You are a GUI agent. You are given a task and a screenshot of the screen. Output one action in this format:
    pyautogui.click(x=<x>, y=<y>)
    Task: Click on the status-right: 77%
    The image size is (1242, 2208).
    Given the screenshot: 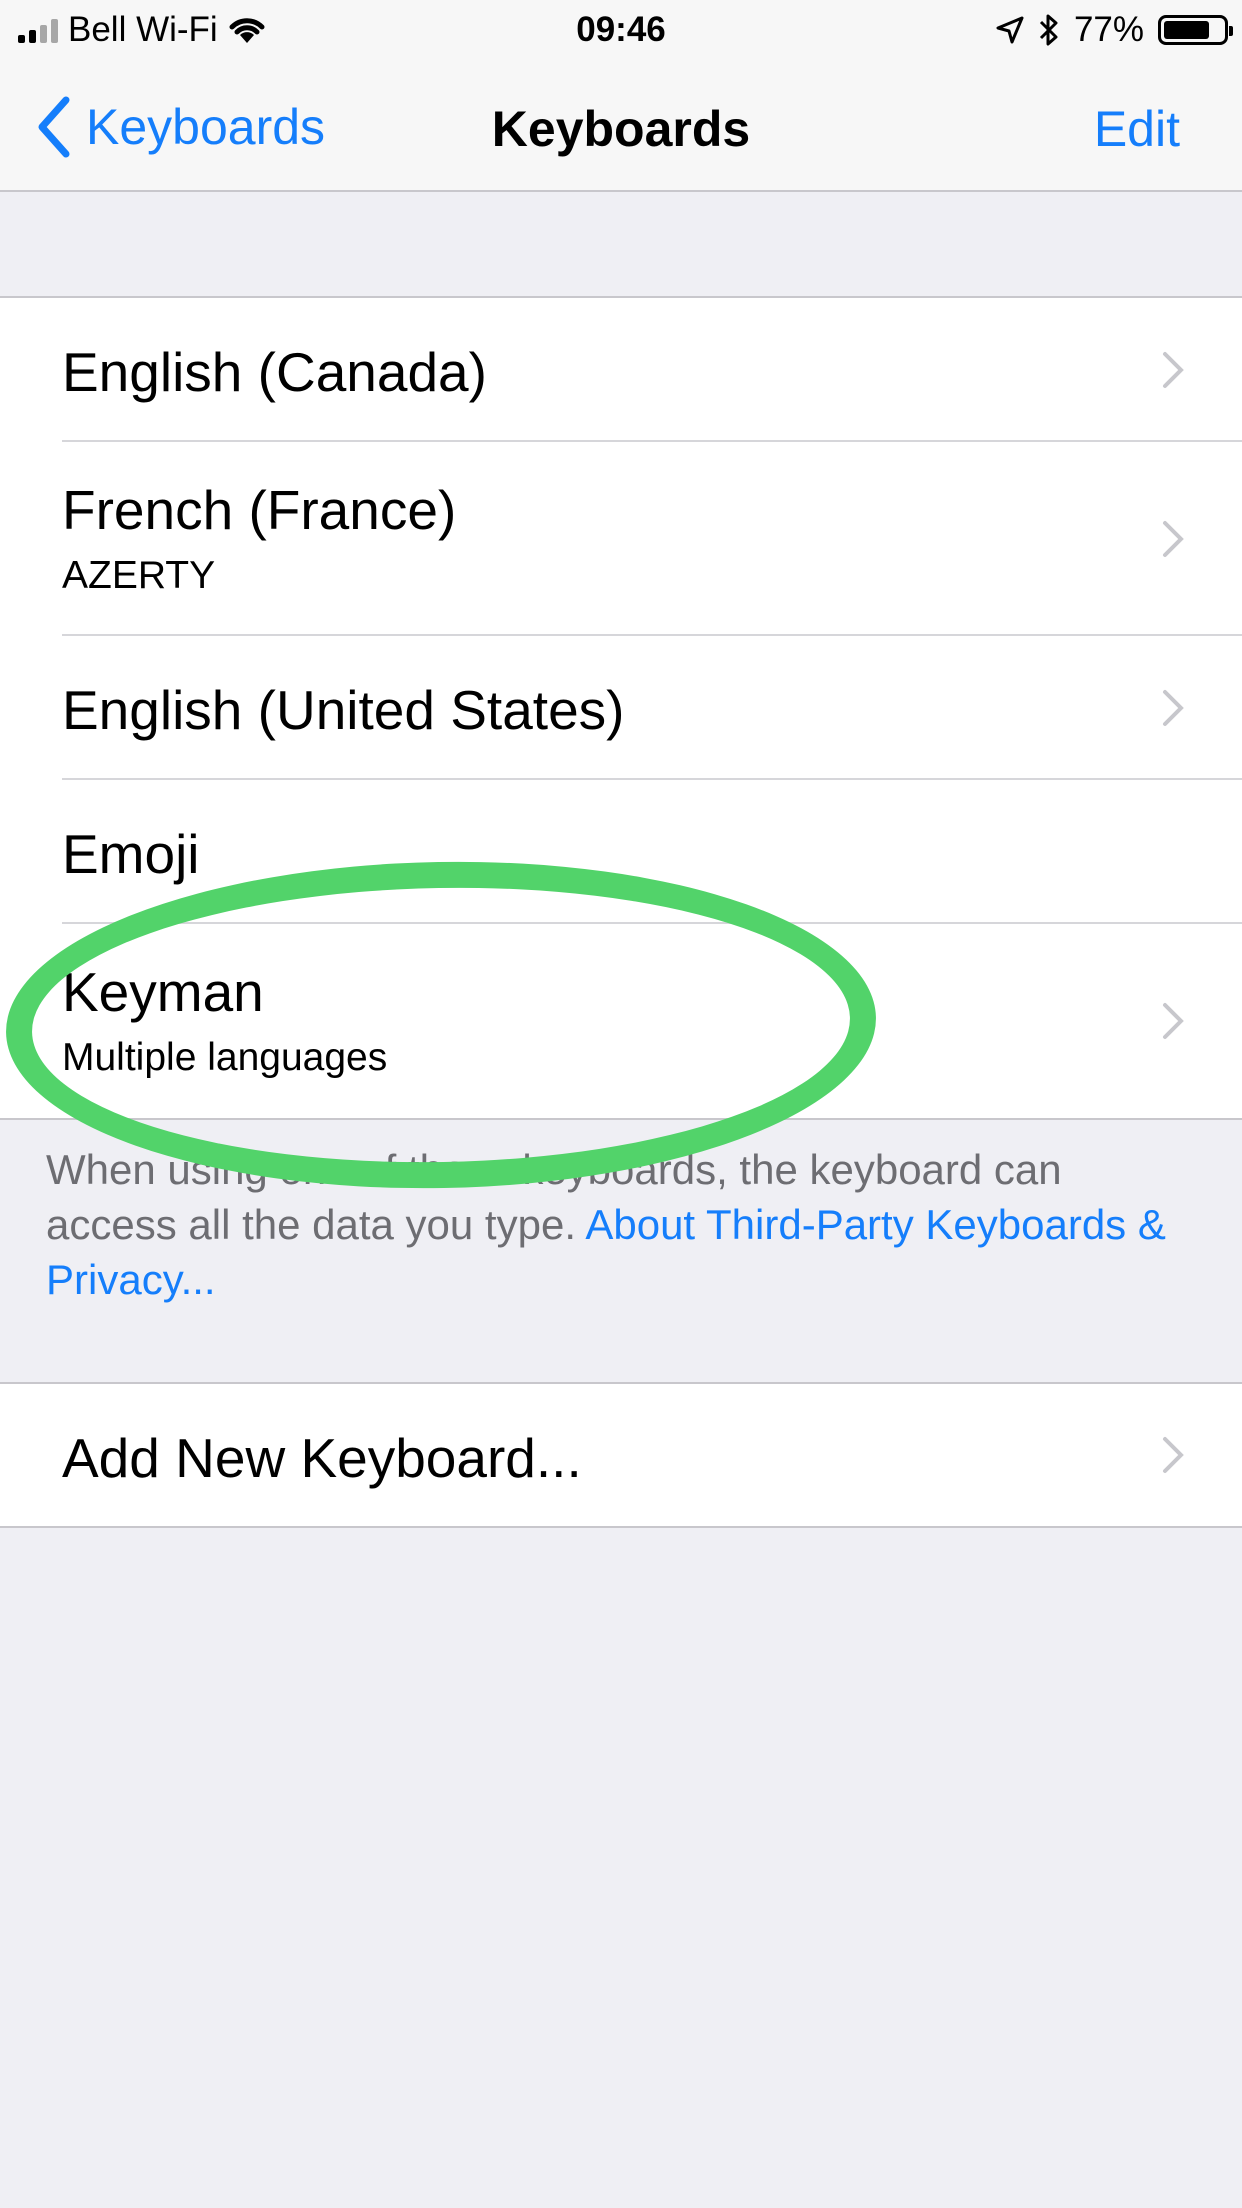 What is the action you would take?
    pyautogui.click(x=1114, y=30)
    